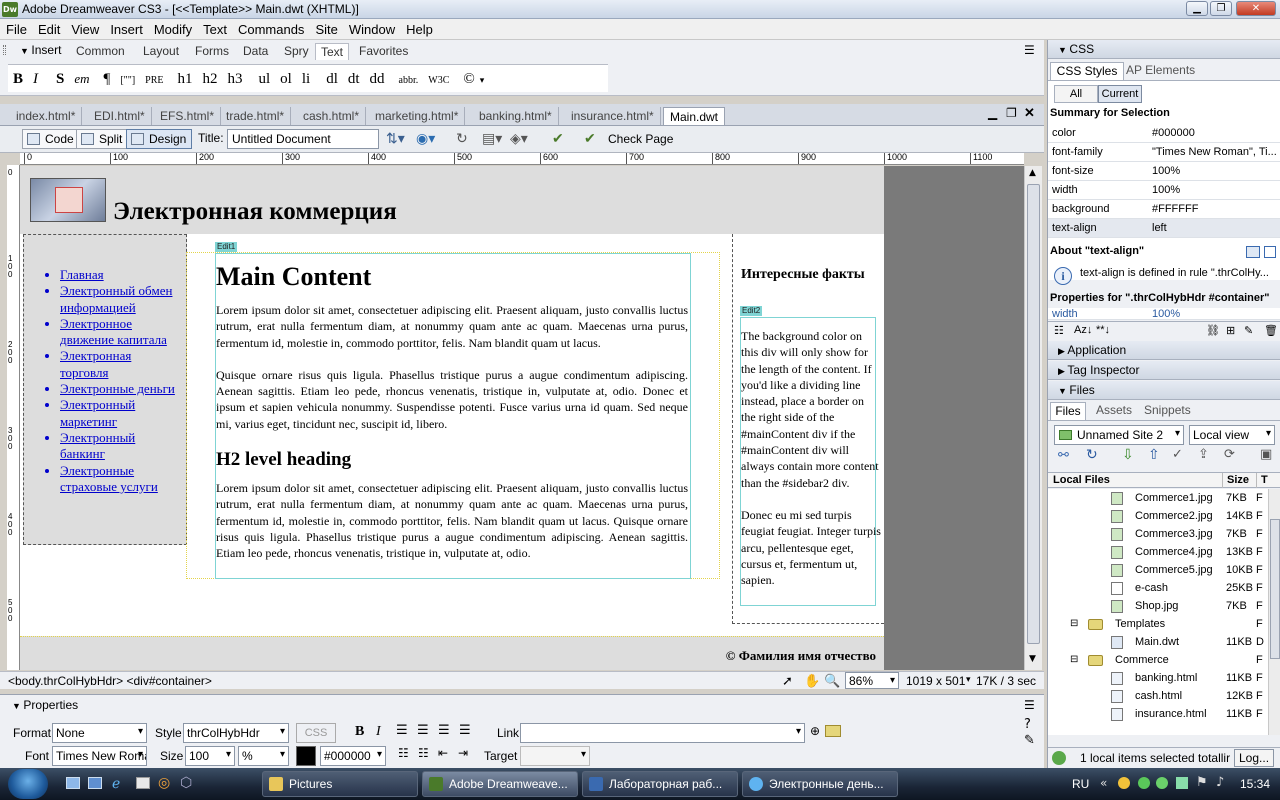  Describe the element at coordinates (1080, 784) in the screenshot. I see `language-indicator: RU` at that location.